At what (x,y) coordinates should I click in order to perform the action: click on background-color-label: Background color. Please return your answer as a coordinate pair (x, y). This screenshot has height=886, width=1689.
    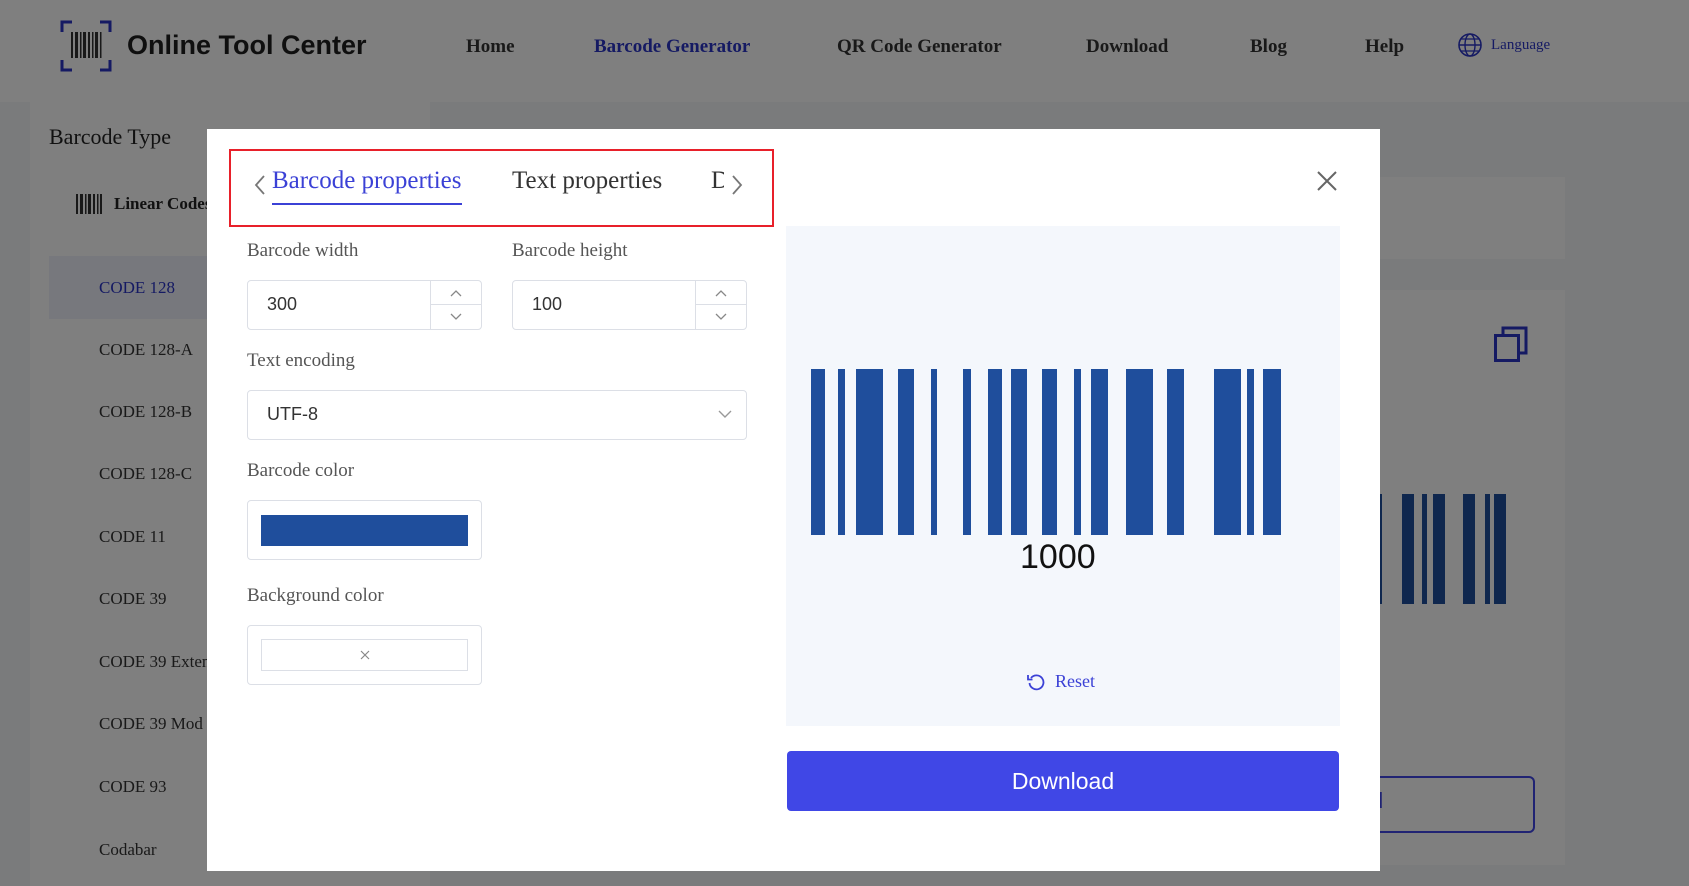
    Looking at the image, I should click on (315, 595).